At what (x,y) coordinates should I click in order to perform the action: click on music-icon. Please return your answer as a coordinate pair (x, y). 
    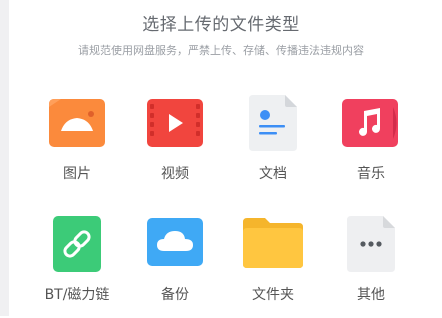
    Looking at the image, I should click on (371, 123).